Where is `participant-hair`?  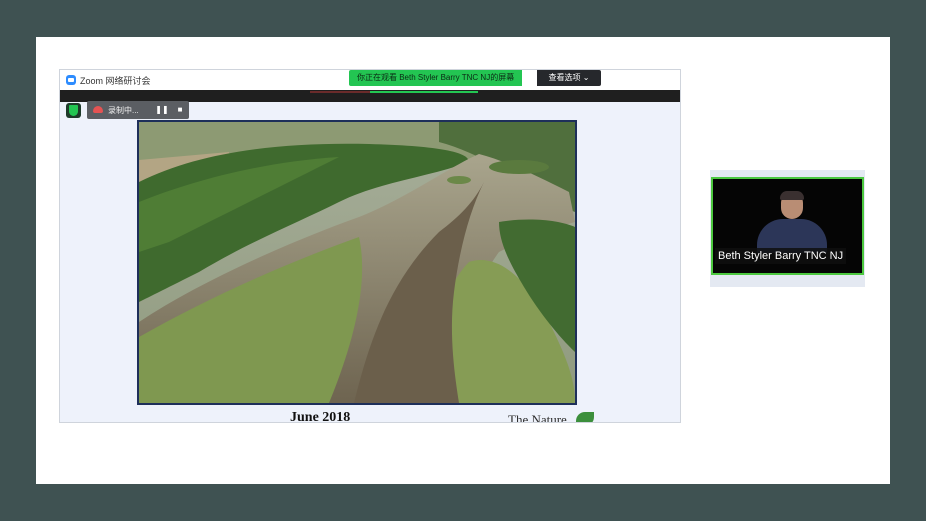 participant-hair is located at coordinates (792, 195).